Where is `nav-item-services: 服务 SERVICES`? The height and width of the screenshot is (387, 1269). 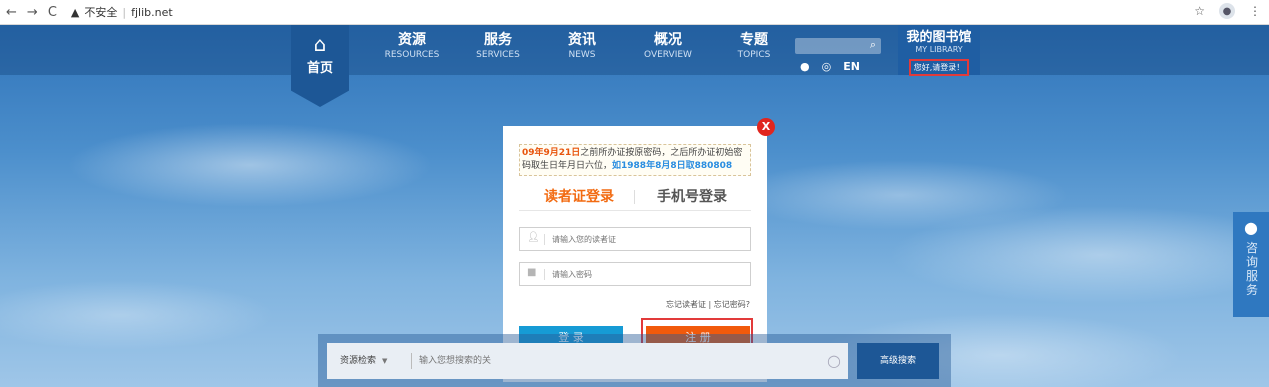 nav-item-services: 服务 SERVICES is located at coordinates (498, 47).